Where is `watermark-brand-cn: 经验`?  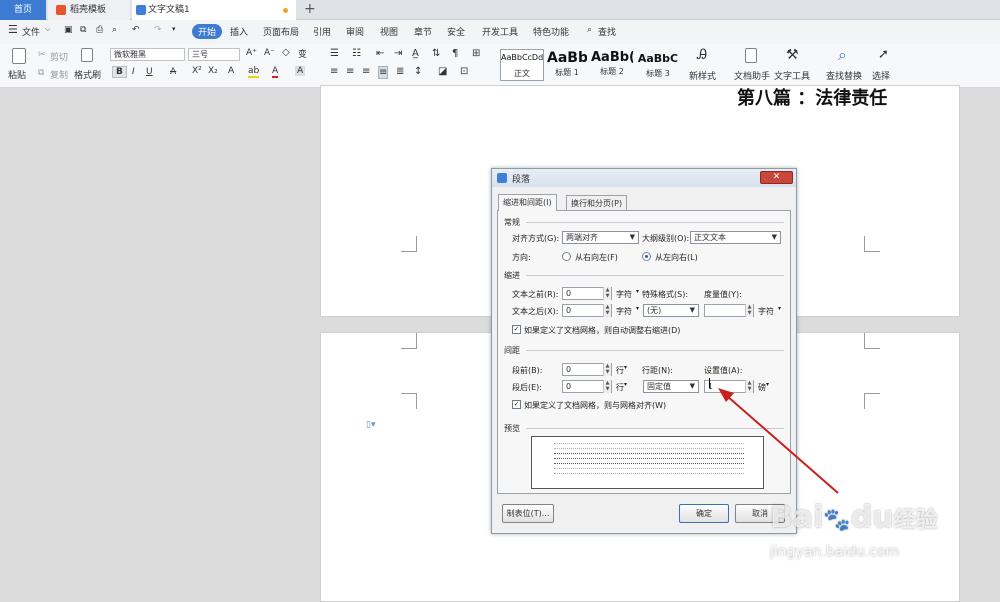 watermark-brand-cn: 经验 is located at coordinates (915, 520).